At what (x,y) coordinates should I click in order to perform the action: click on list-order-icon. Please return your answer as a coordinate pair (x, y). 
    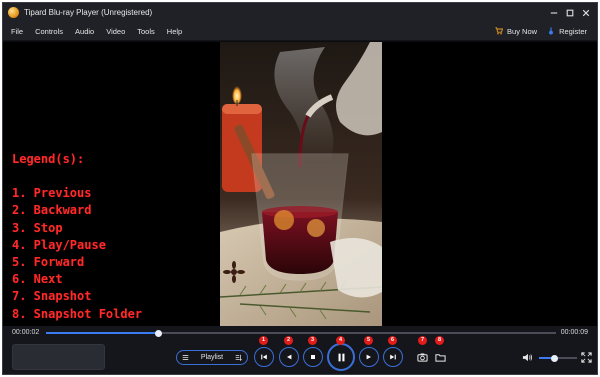
    Looking at the image, I should click on (238, 357).